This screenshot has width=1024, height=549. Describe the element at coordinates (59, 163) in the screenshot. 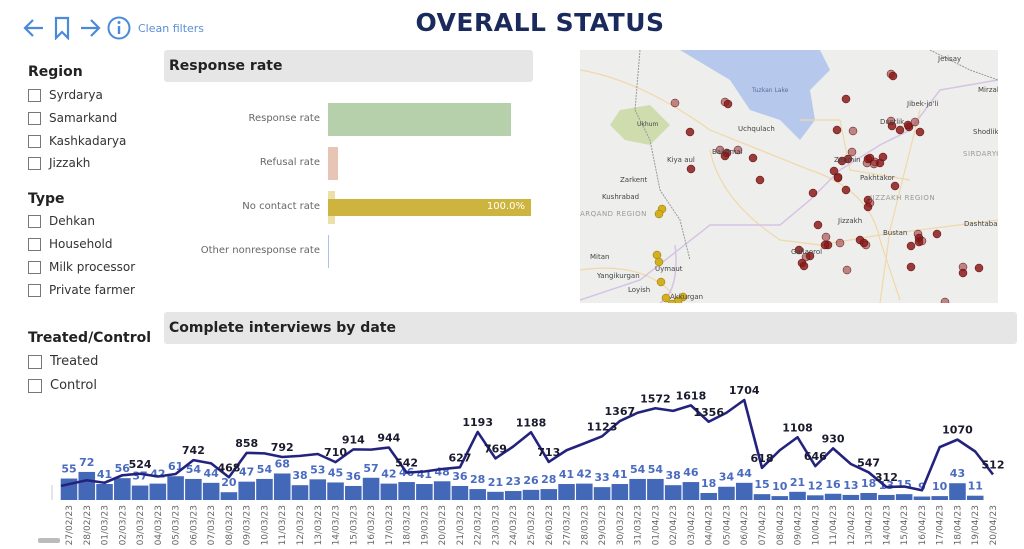

I see `region-option-jizzakh: Jizzakh` at that location.